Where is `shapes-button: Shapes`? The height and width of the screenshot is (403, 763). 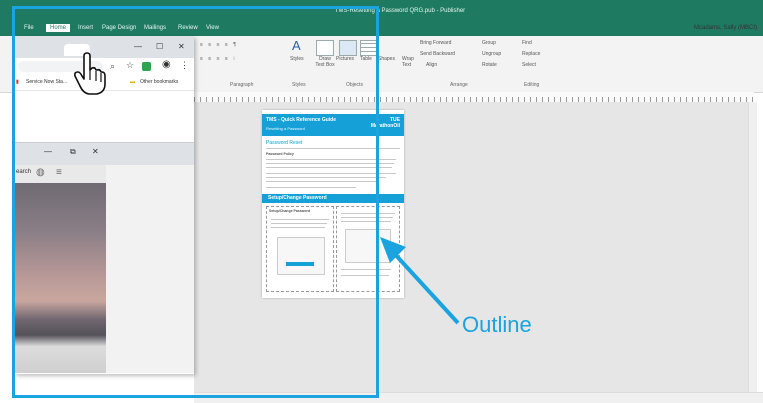 shapes-button: Shapes is located at coordinates (386, 59).